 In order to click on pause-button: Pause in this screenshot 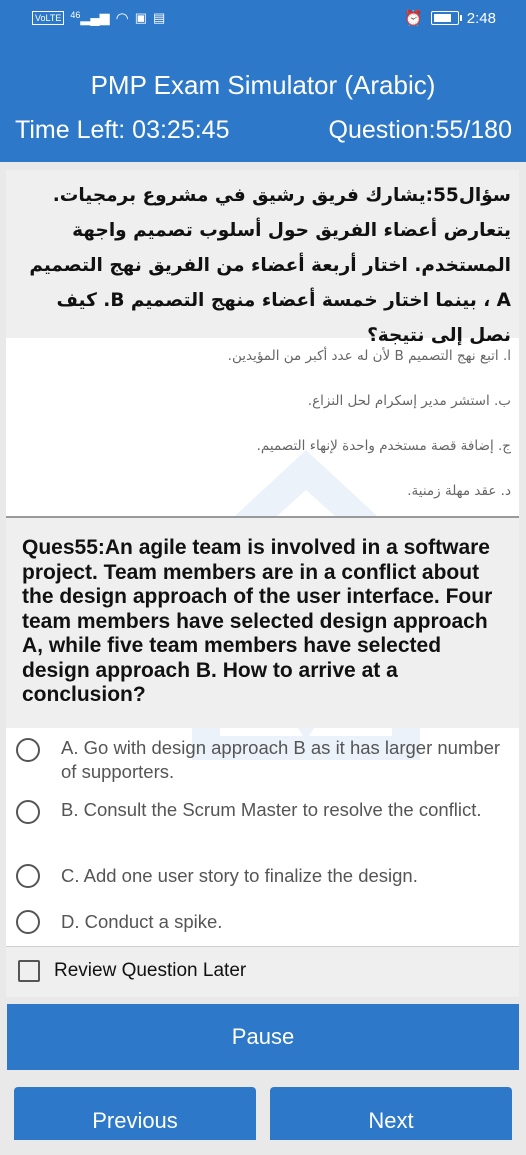, I will do `click(263, 1037)`.